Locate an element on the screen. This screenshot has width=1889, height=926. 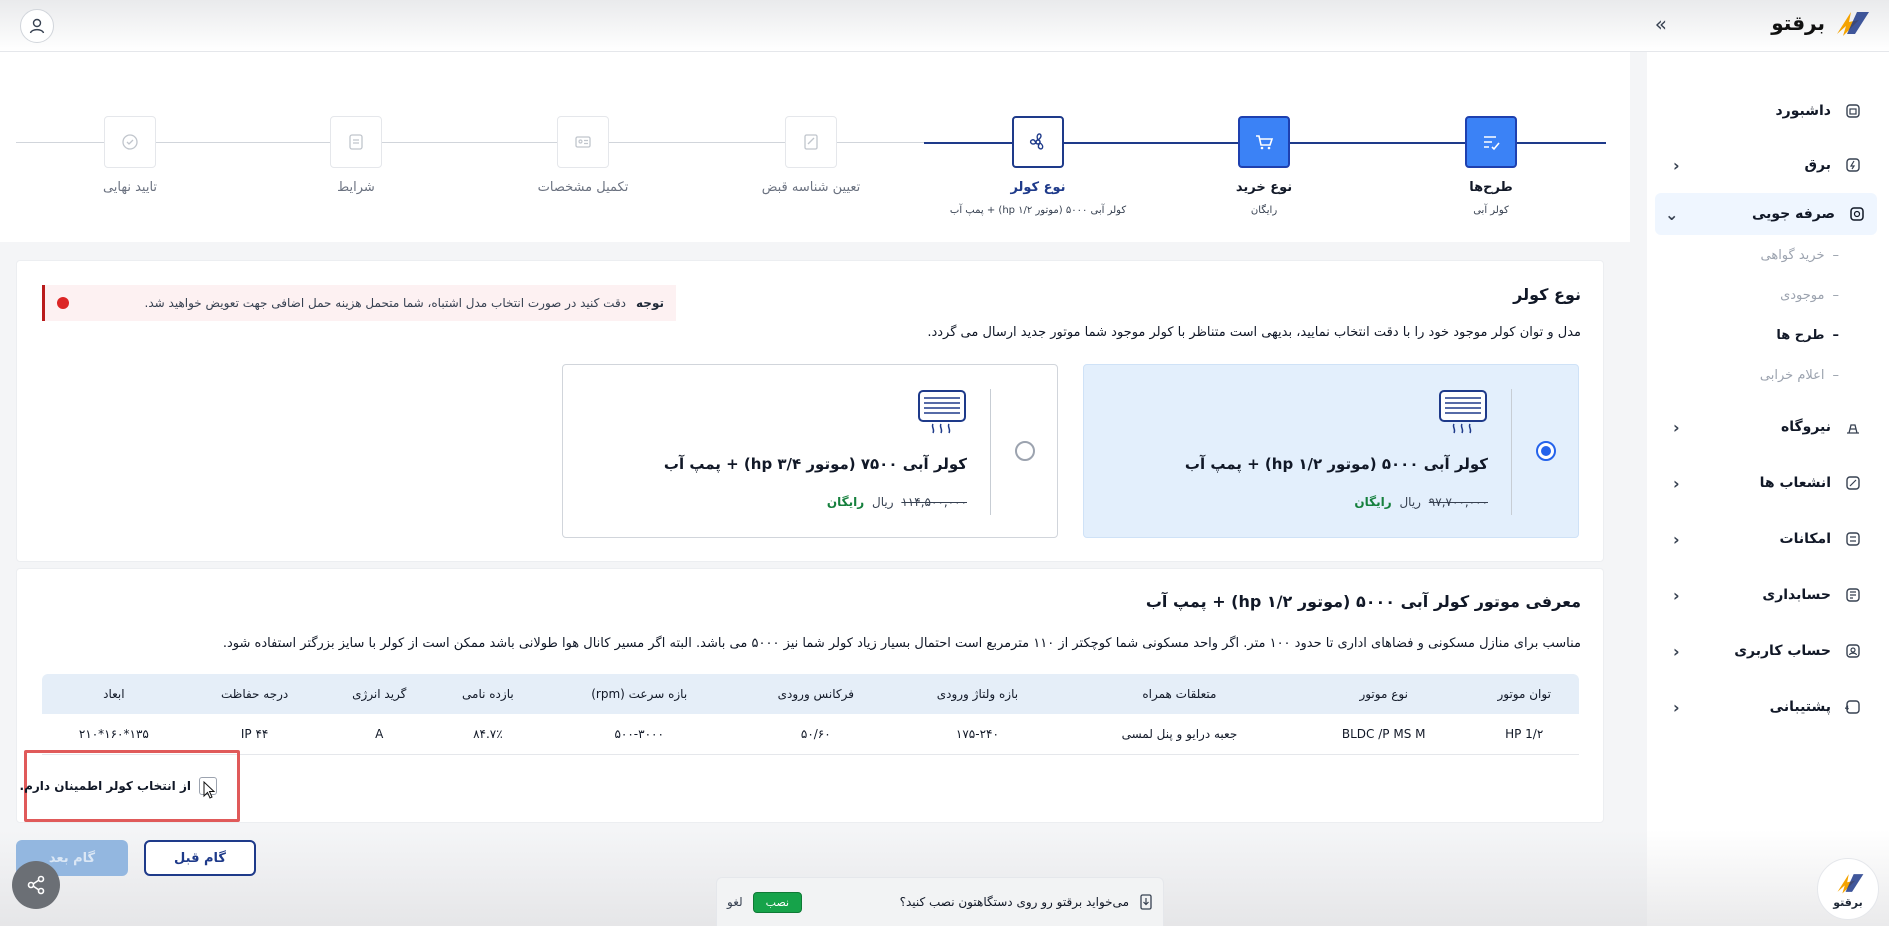
sidebar-subitem-plans: – طرح ها is located at coordinates (1807, 335).